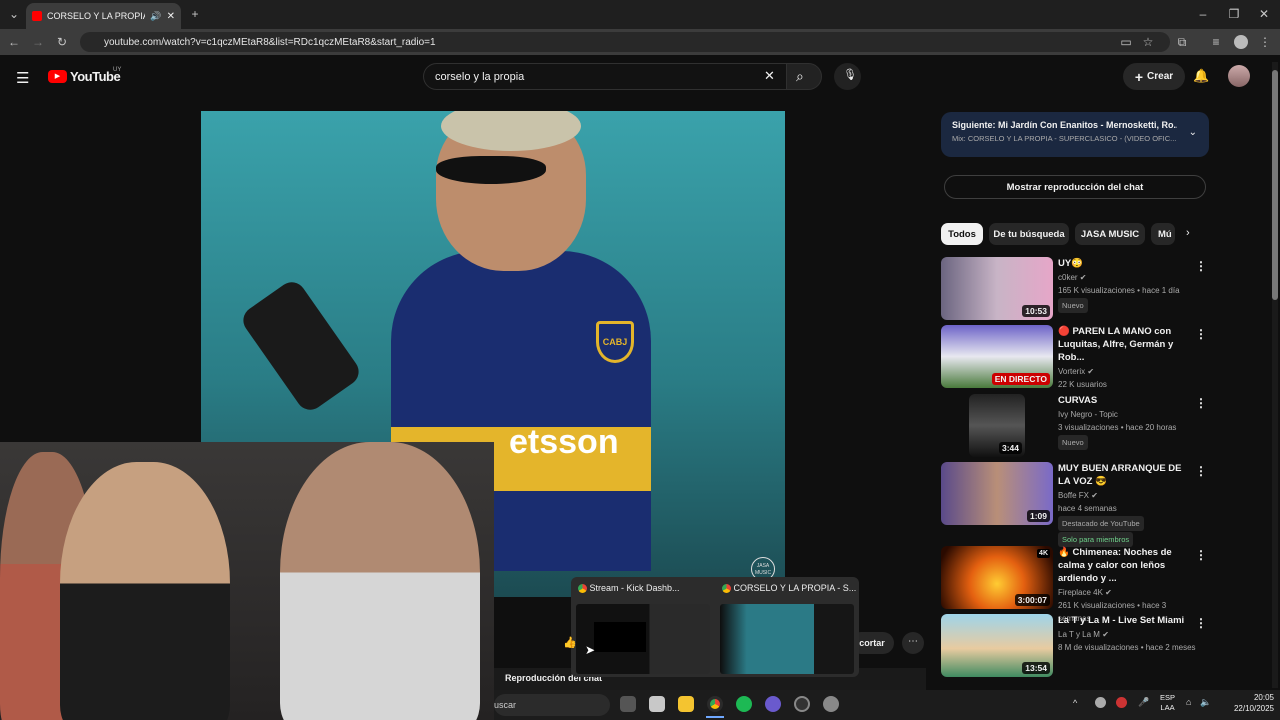  What do you see at coordinates (800, 76) in the screenshot?
I see `search-icon: ⌕` at bounding box center [800, 76].